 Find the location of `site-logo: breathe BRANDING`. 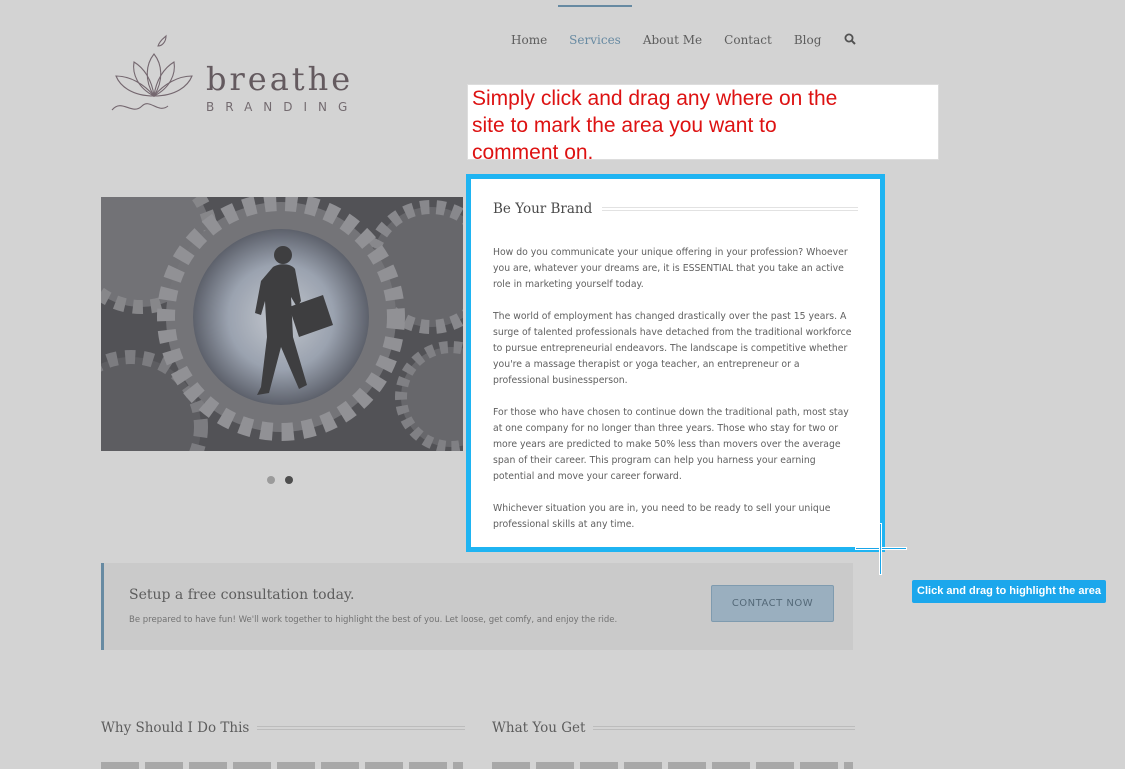

site-logo: breathe BRANDING is located at coordinates (238, 79).